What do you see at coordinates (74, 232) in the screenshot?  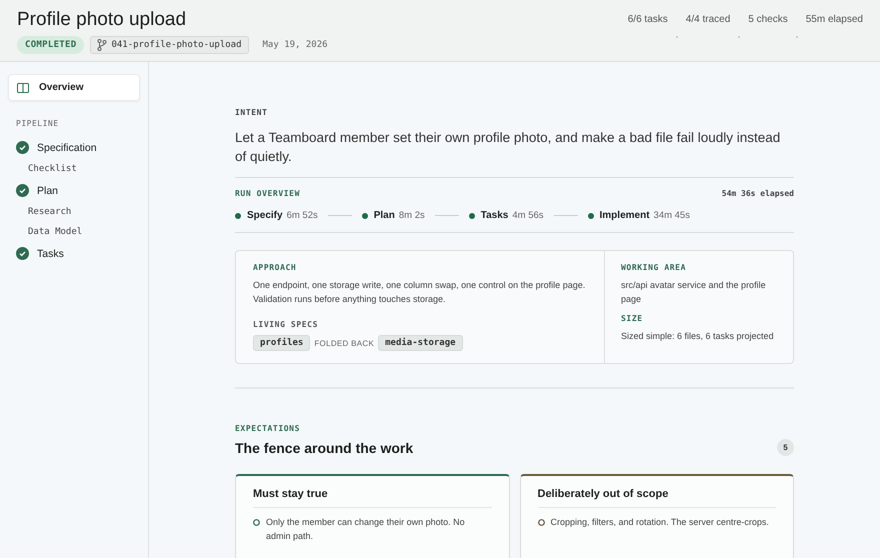 I see `pipeline-sub-item: Data Model` at bounding box center [74, 232].